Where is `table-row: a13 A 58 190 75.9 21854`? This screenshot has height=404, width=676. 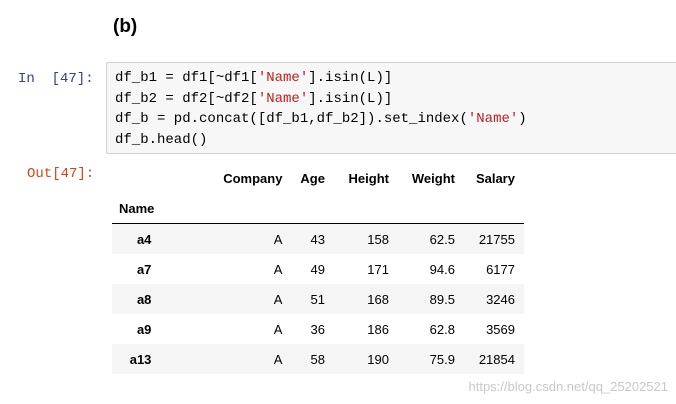
table-row: a13 A 58 190 75.9 21854 is located at coordinates (318, 359).